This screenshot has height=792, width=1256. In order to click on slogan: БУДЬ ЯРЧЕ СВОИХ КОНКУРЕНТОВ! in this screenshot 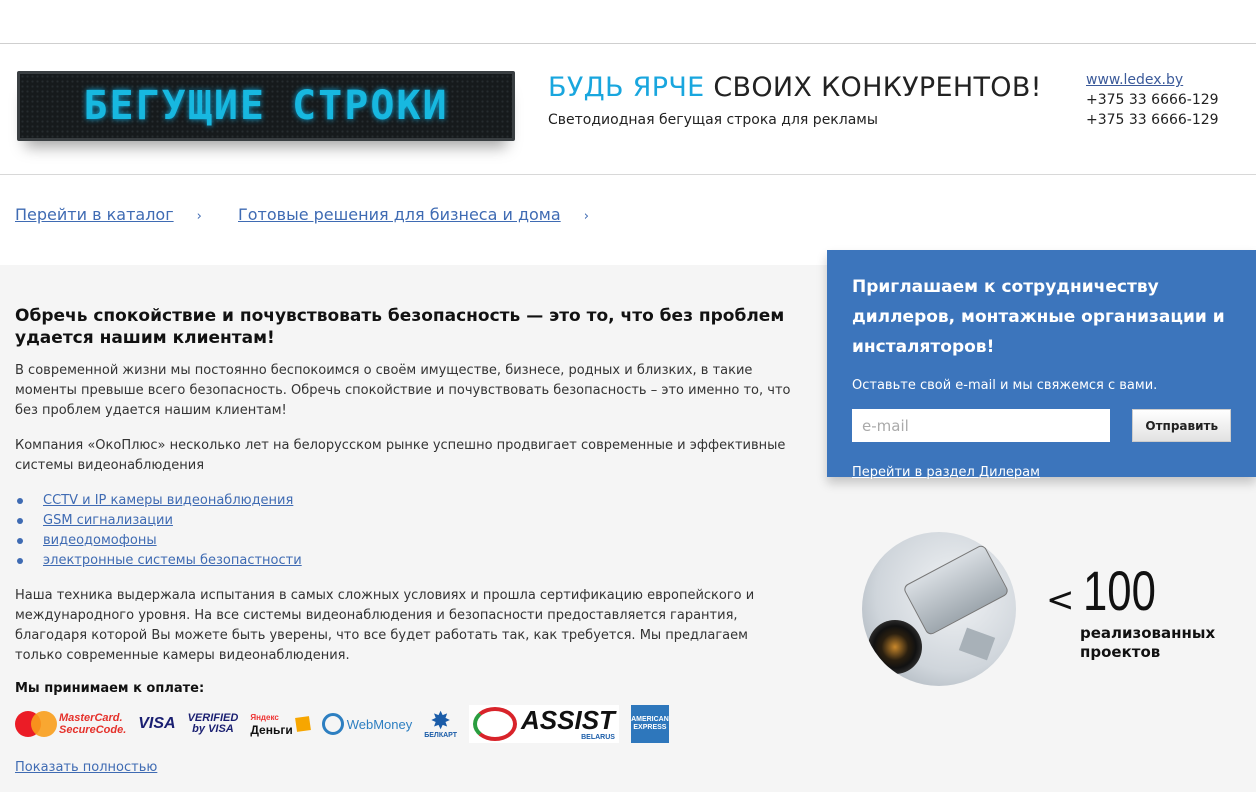, I will do `click(795, 87)`.